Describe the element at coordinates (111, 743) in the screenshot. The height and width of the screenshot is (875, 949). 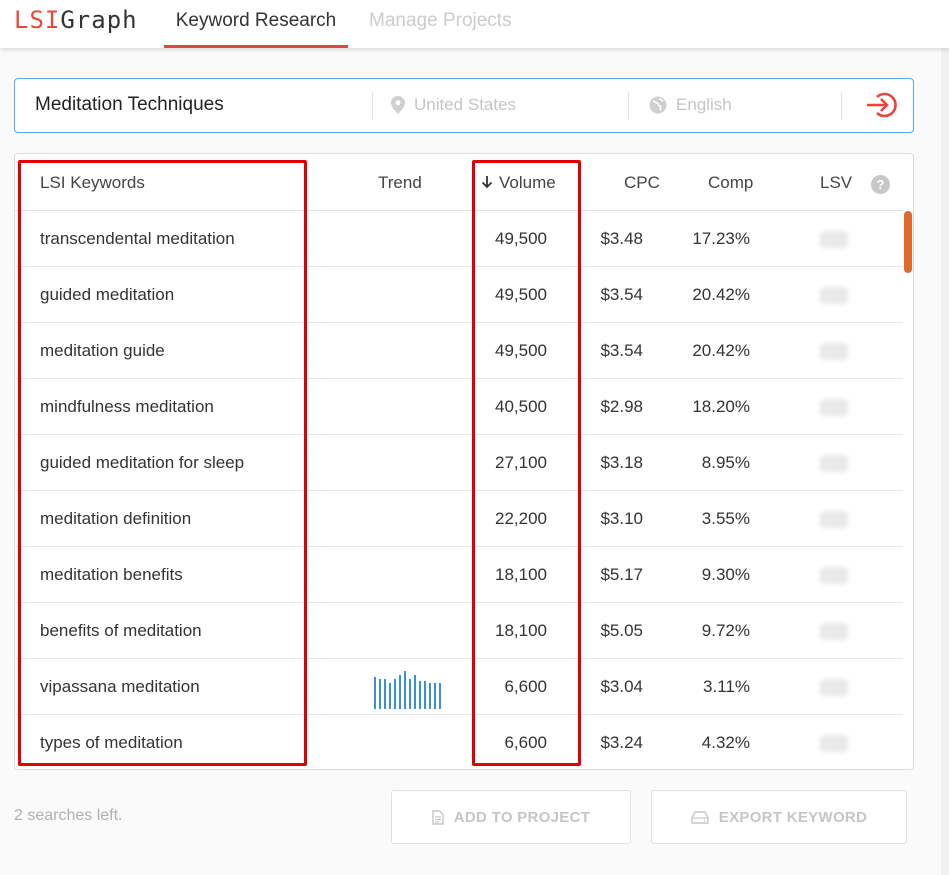
I see `keyword-cell: types of meditation` at that location.